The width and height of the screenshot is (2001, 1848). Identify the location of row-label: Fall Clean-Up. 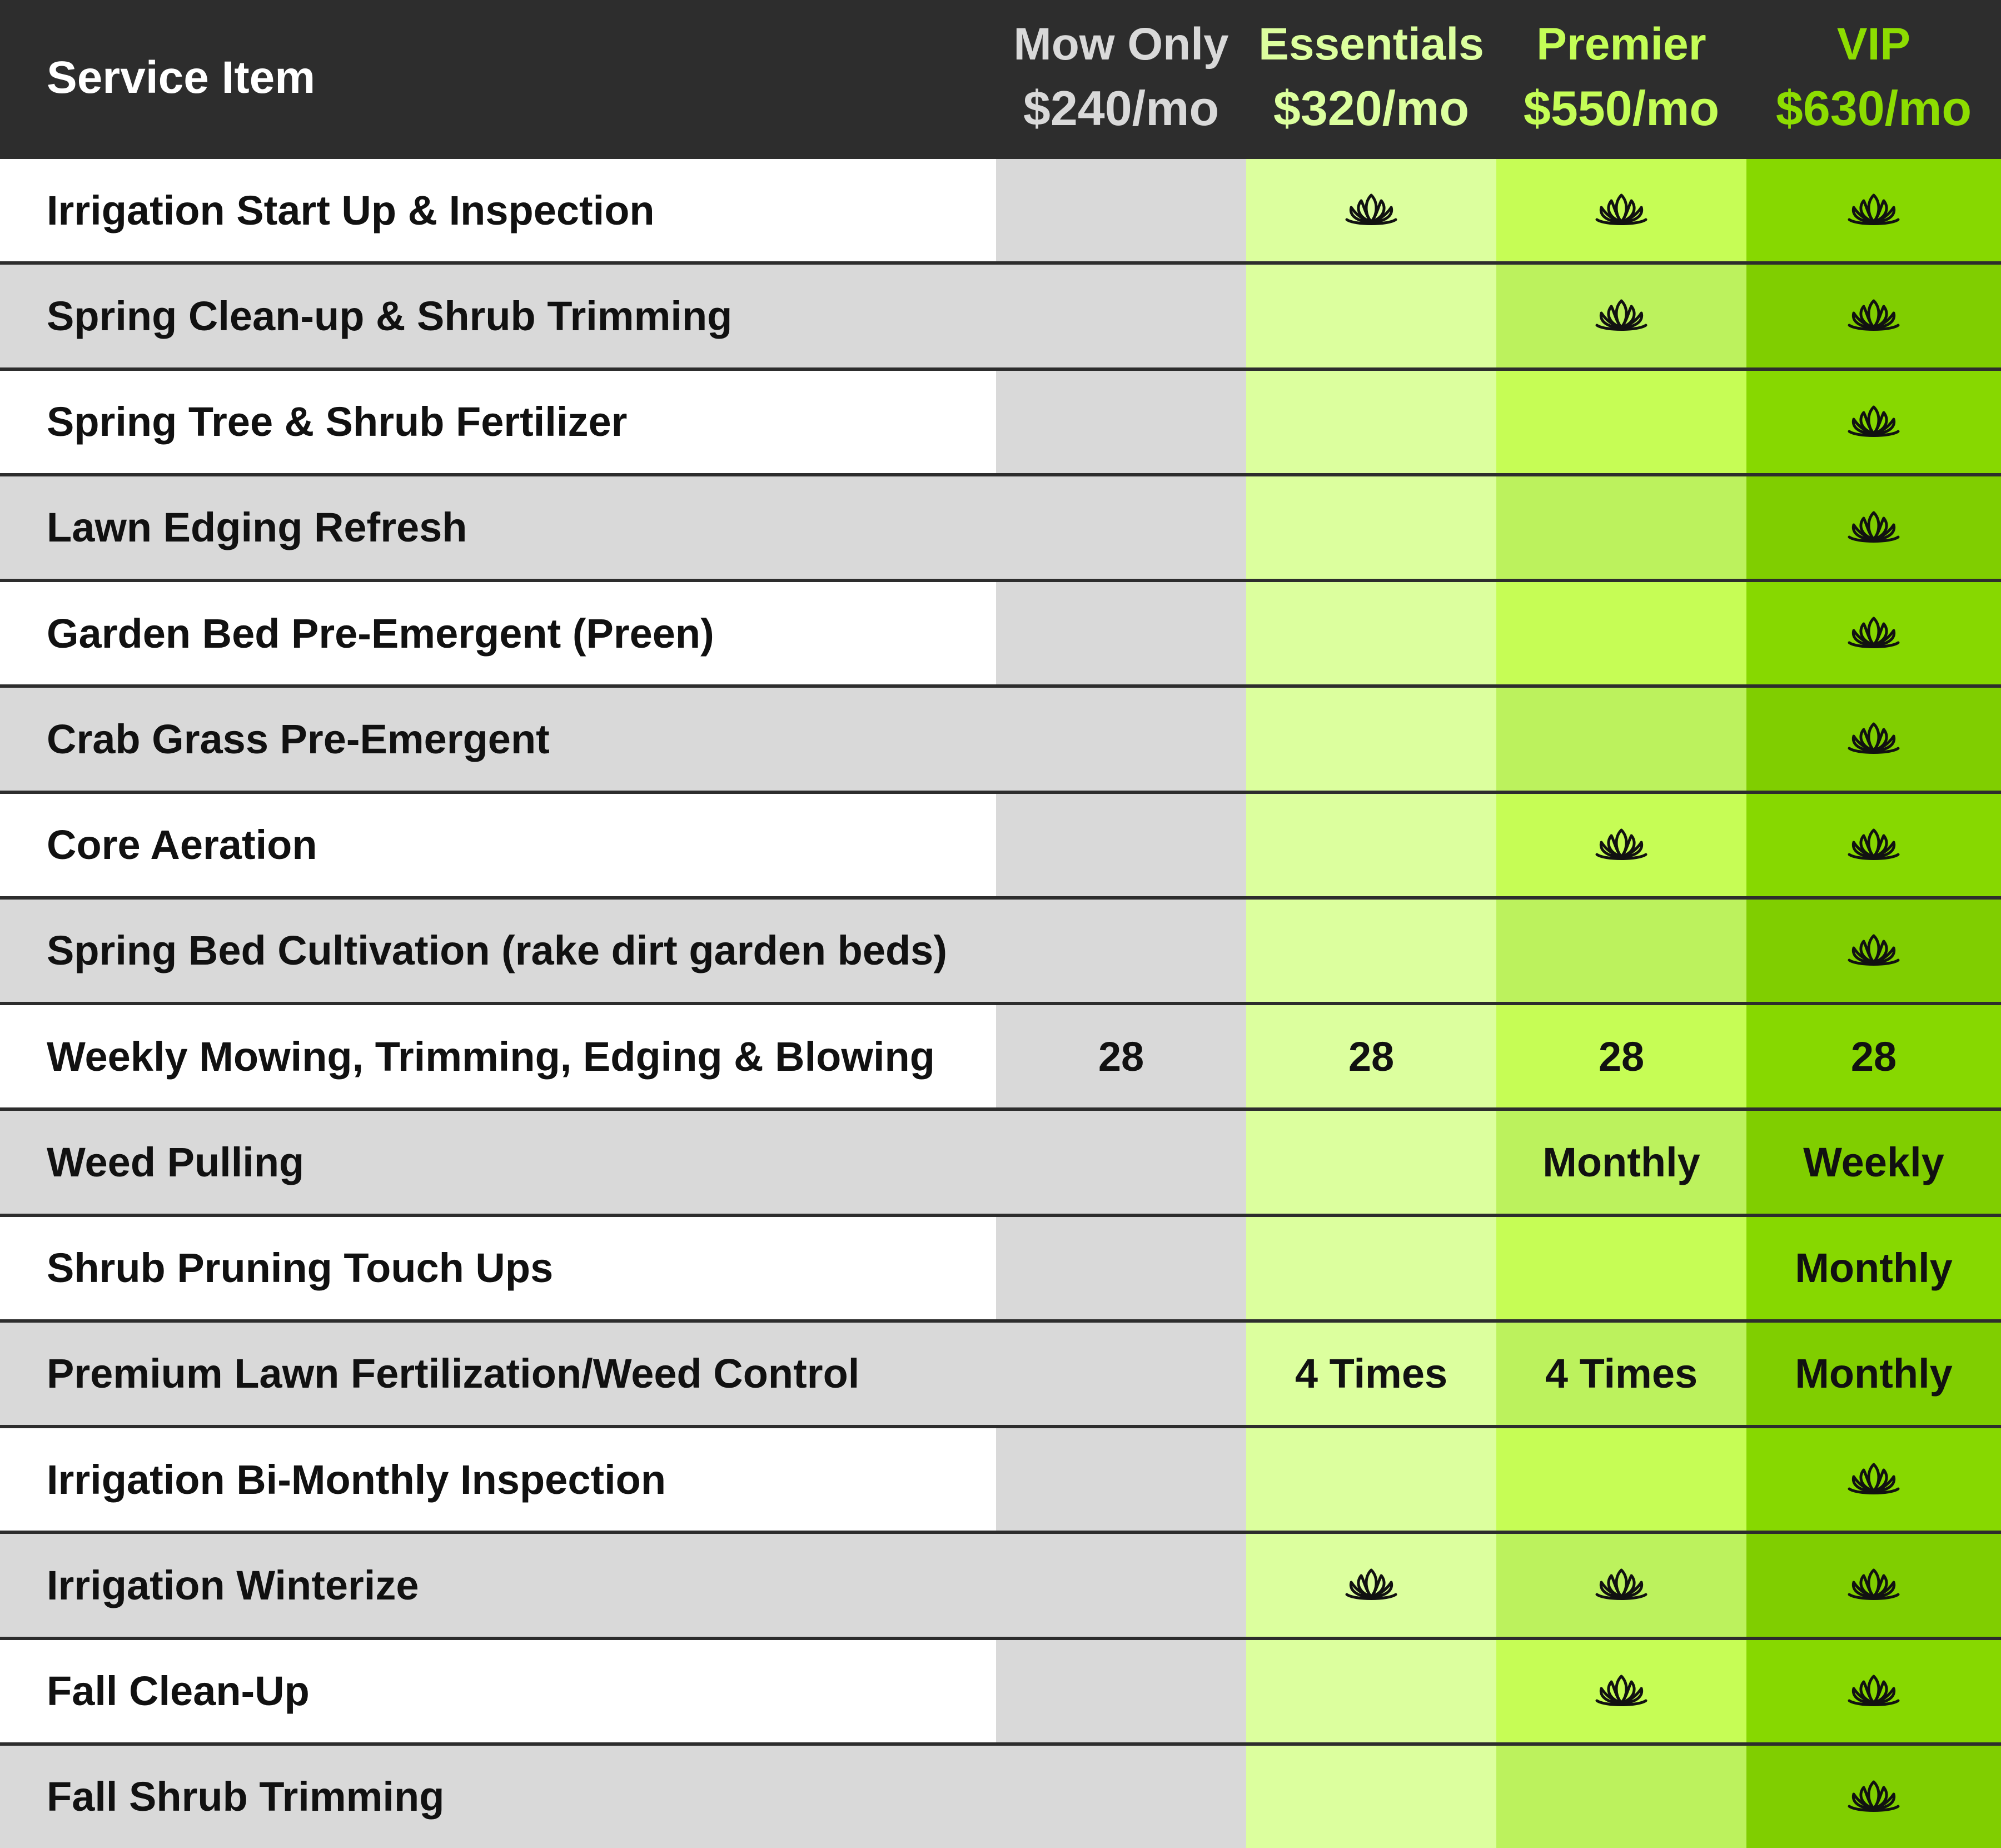
(498, 1689).